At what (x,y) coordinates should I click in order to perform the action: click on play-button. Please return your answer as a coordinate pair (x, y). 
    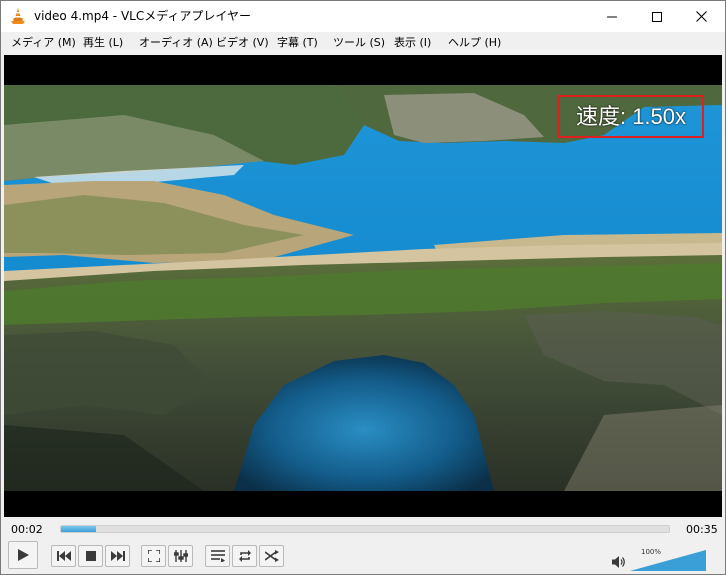
    Looking at the image, I should click on (23, 555).